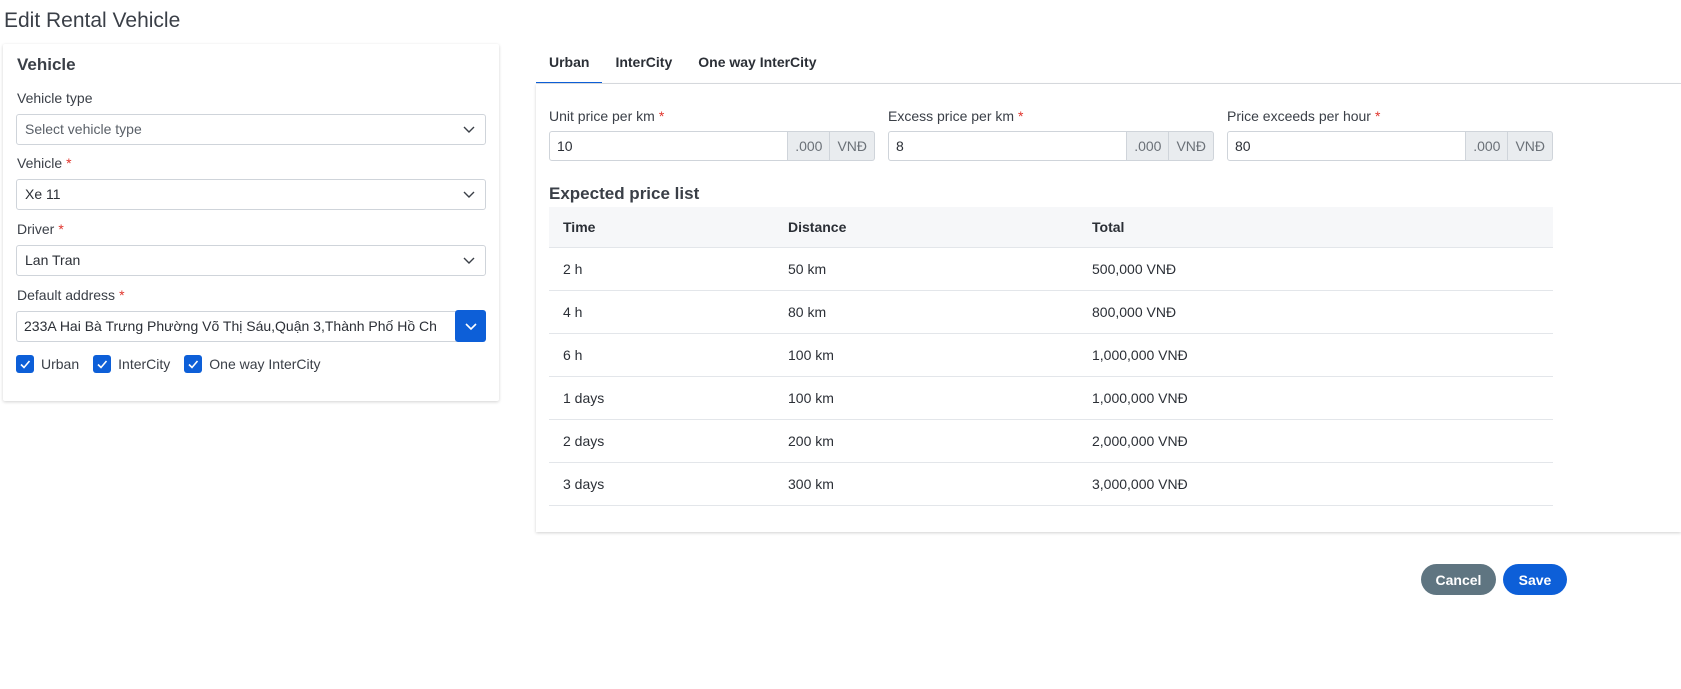  Describe the element at coordinates (573, 269) in the screenshot. I see `cell-time: 2 h` at that location.